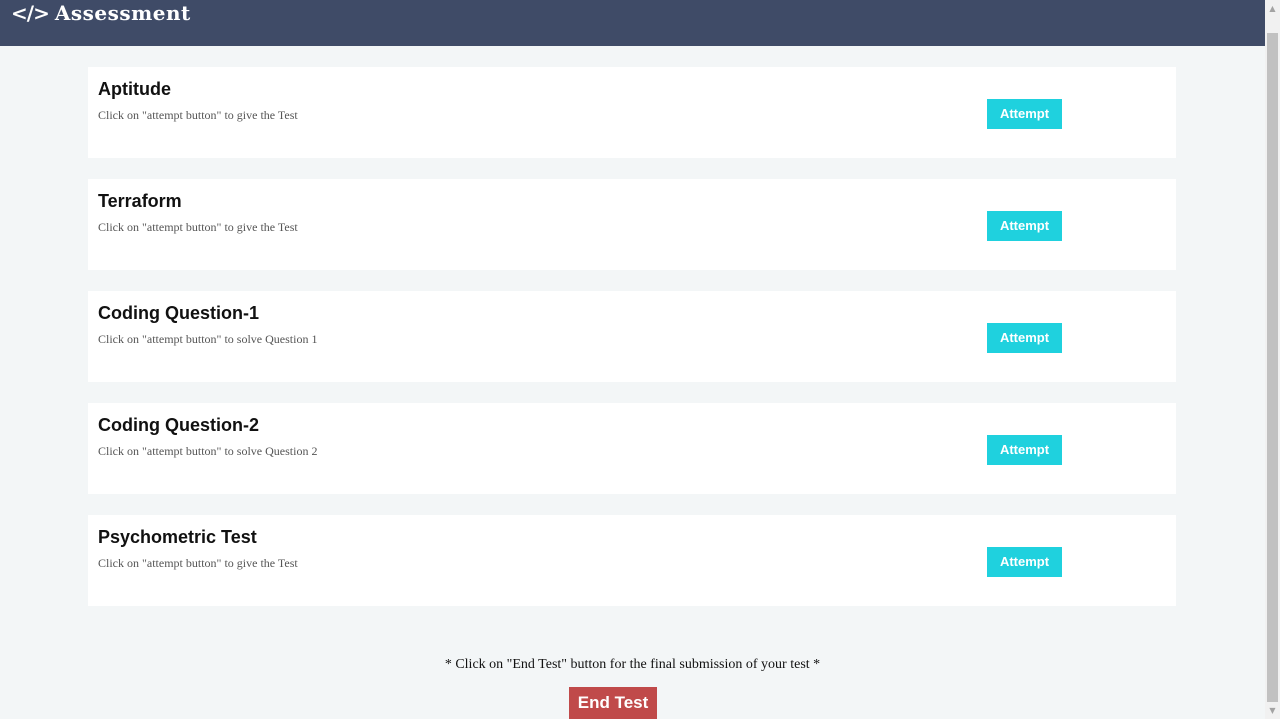 The image size is (1280, 719). I want to click on attempt-button-coding-question-2: Attempt, so click(1024, 450).